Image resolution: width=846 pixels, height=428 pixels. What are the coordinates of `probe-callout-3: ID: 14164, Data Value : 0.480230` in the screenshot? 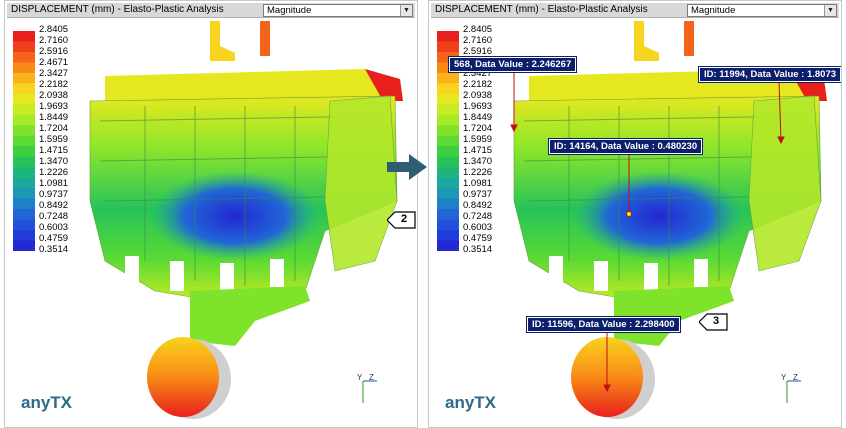 It's located at (625, 146).